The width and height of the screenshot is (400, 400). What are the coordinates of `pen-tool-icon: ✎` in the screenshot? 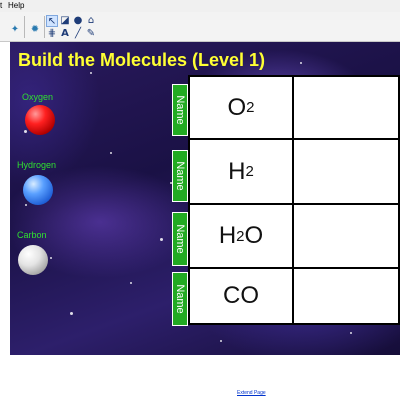 It's located at (91, 34).